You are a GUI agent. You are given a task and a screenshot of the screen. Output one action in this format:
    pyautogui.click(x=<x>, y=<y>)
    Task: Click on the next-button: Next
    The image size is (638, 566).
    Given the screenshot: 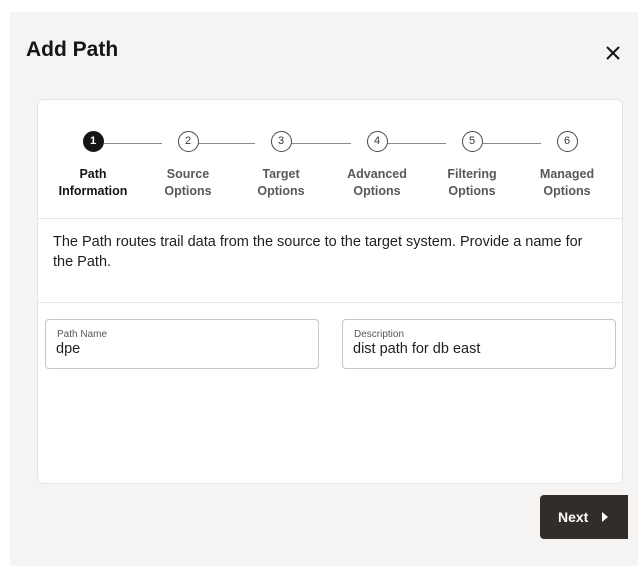 What is the action you would take?
    pyautogui.click(x=584, y=517)
    